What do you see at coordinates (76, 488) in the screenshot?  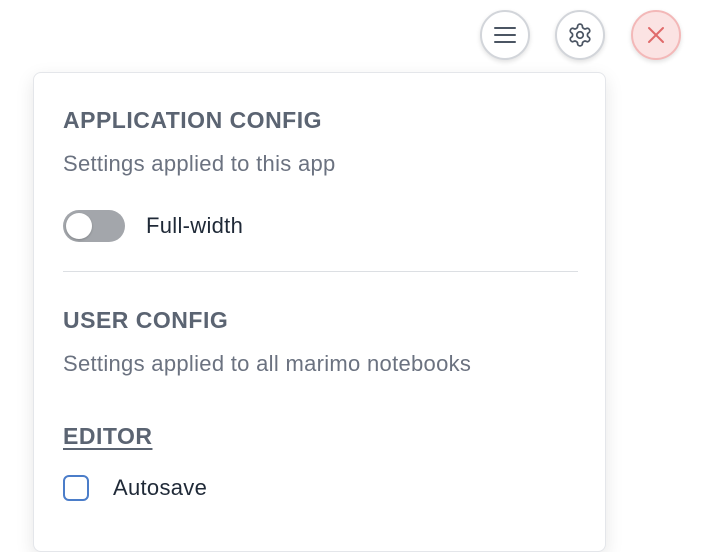 I see `autosave-checkbox` at bounding box center [76, 488].